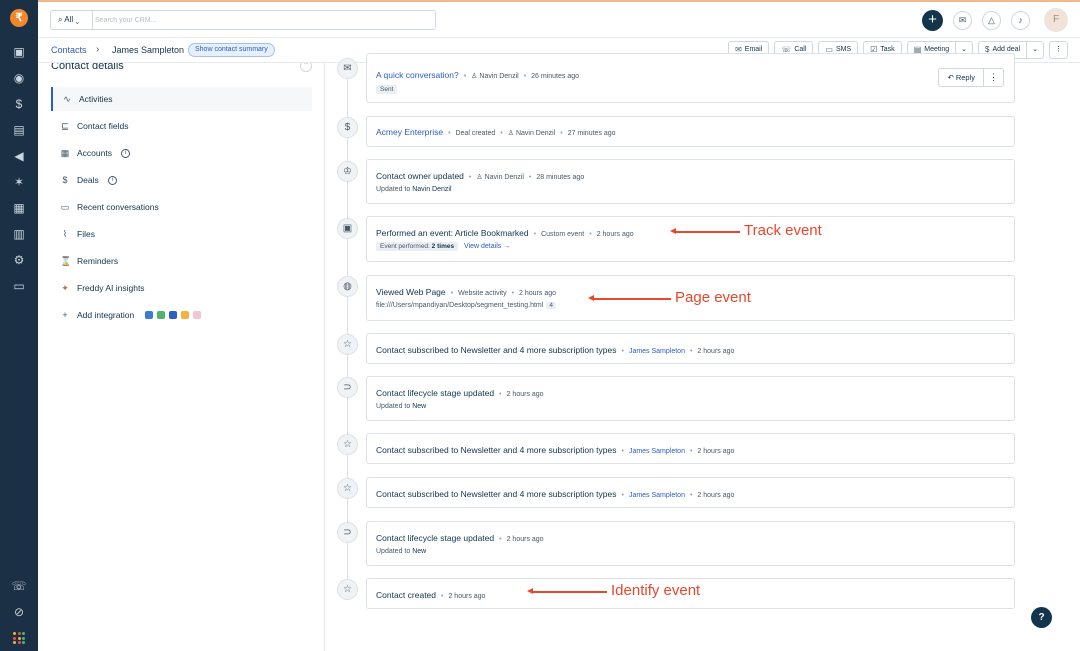 The image size is (1080, 651). I want to click on campaigns-icon: ◀, so click(19, 156).